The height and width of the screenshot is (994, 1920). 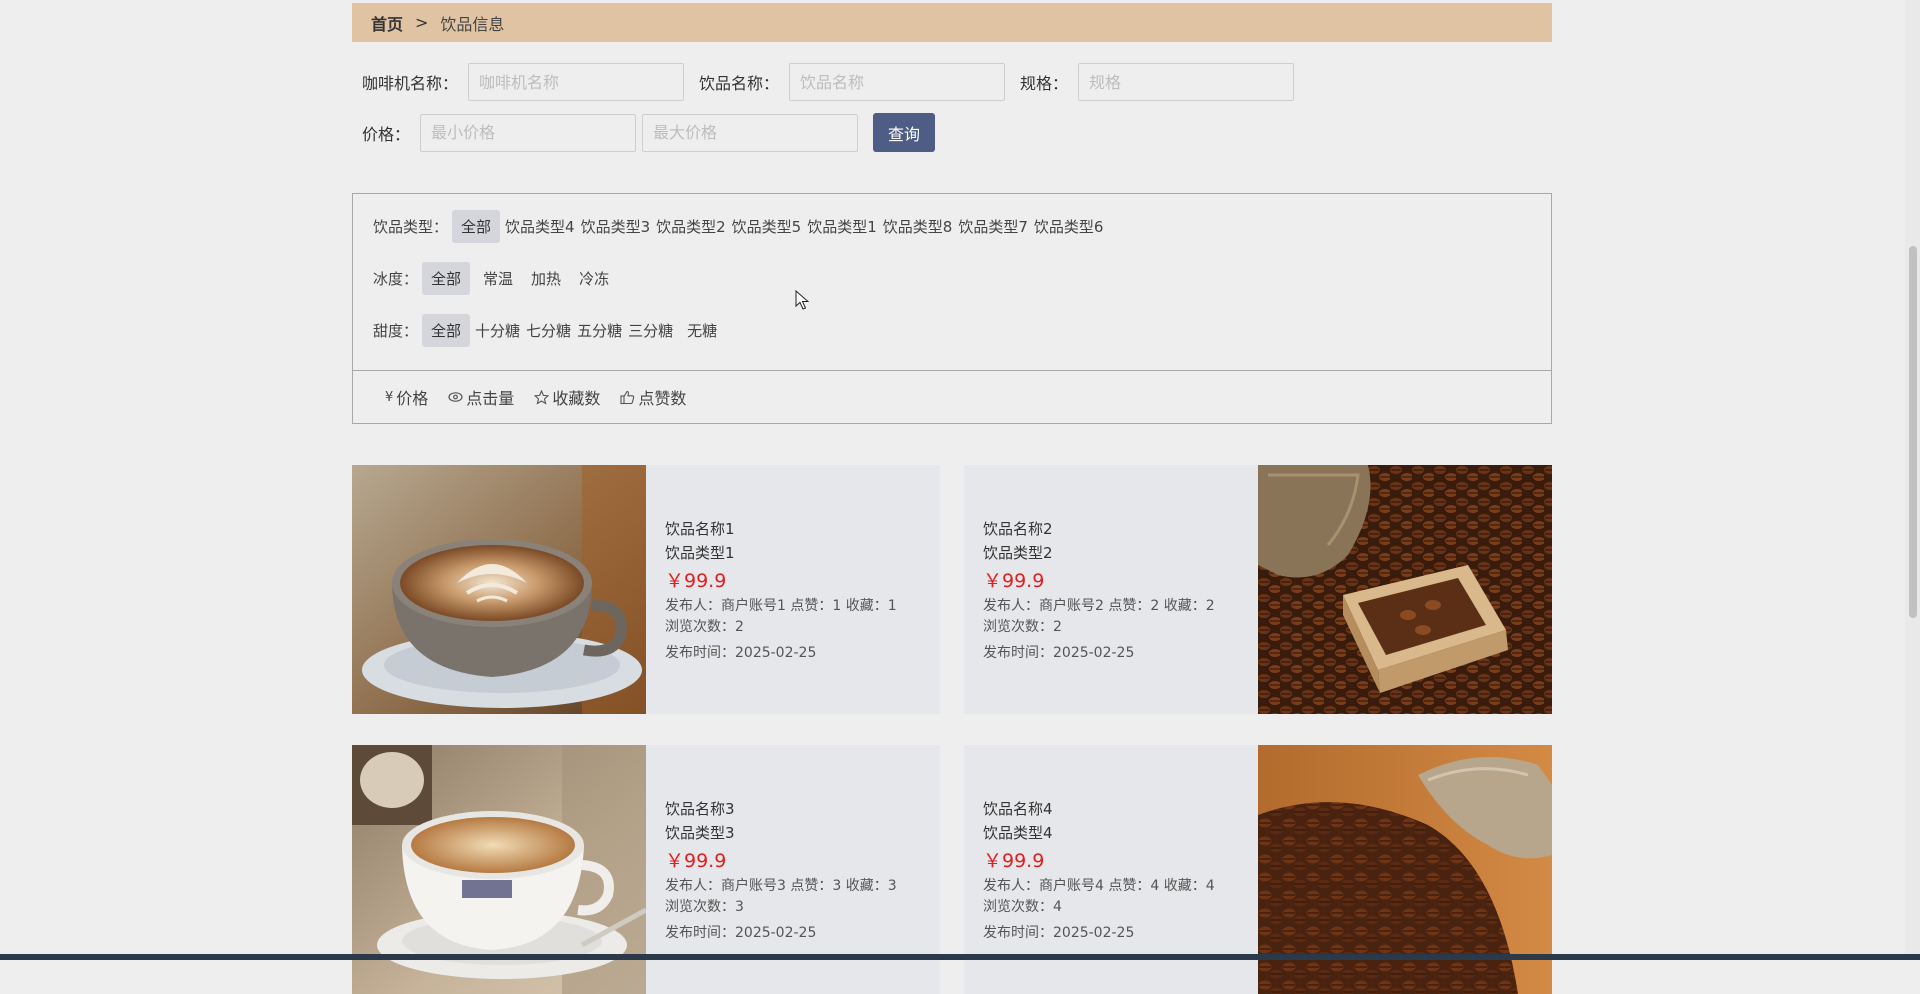 What do you see at coordinates (476, 226) in the screenshot?
I see `type-chip-all: 全部` at bounding box center [476, 226].